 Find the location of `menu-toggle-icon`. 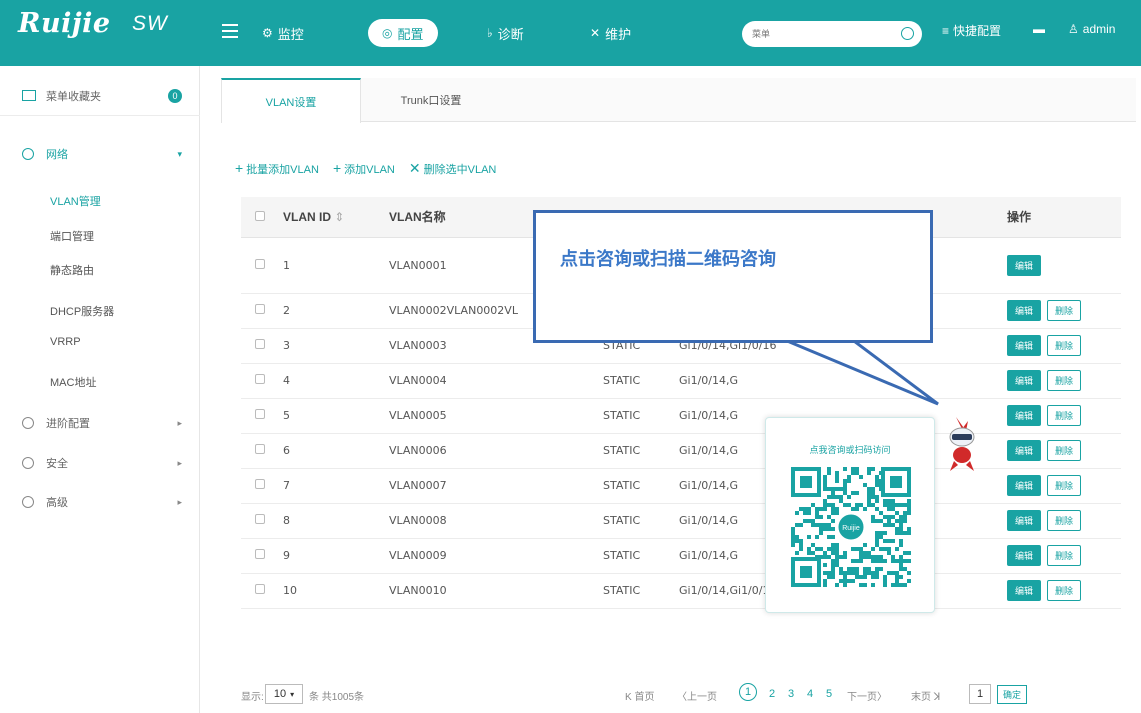

menu-toggle-icon is located at coordinates (230, 31).